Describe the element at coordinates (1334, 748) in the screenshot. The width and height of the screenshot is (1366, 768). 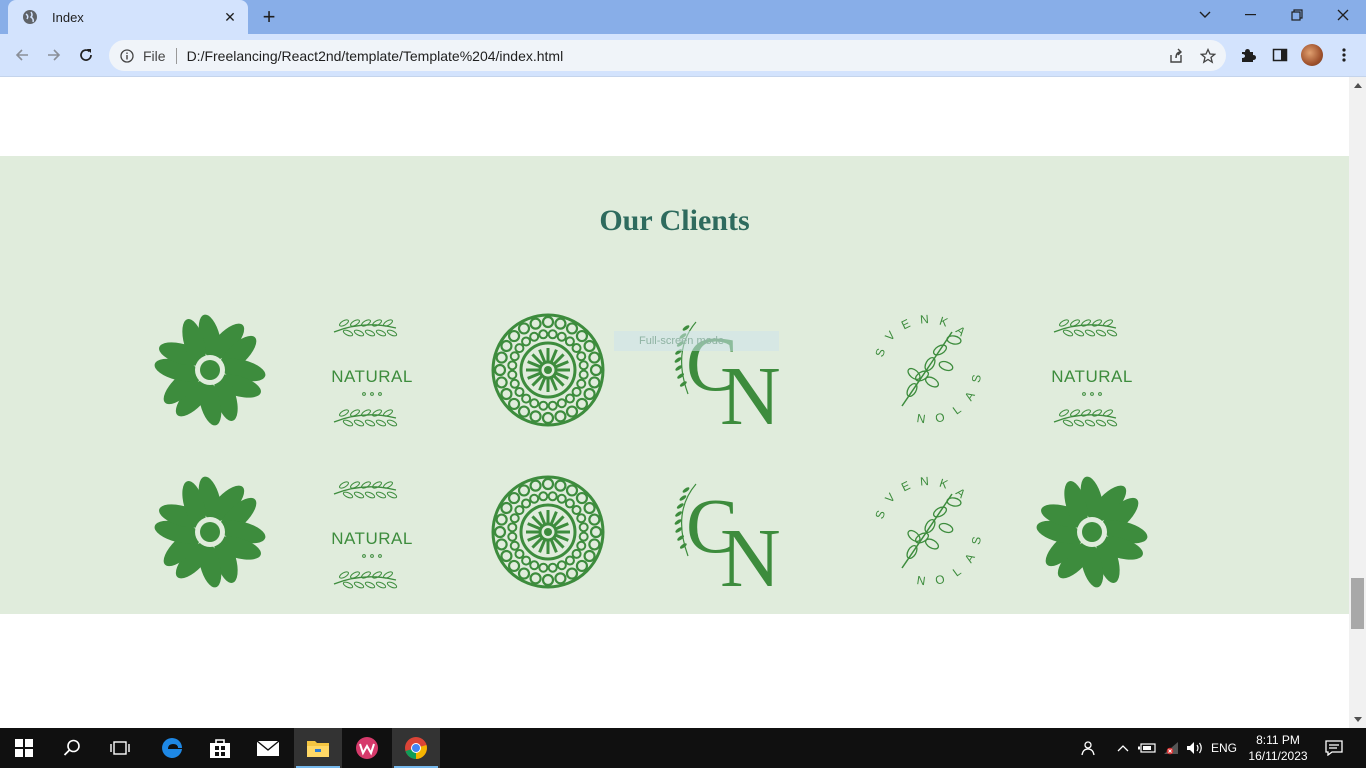
I see `notifications-icon` at that location.